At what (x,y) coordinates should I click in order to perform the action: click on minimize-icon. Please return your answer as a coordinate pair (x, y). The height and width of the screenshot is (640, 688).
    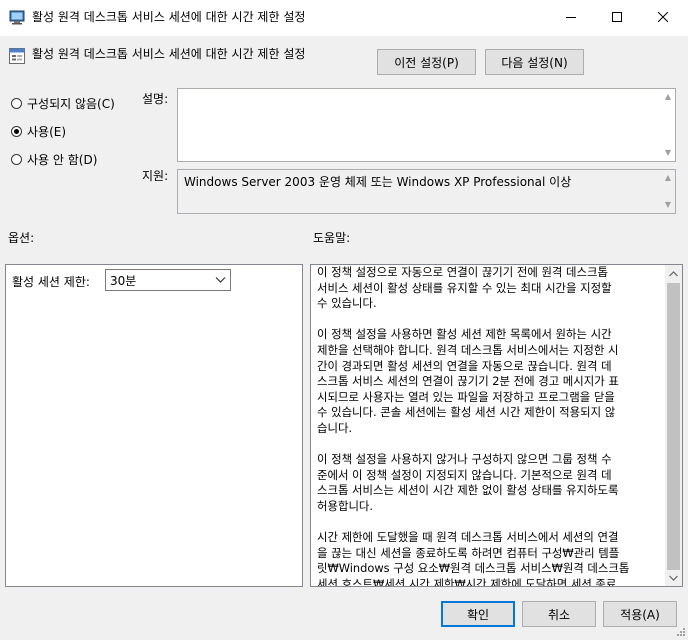
    Looking at the image, I should click on (571, 17).